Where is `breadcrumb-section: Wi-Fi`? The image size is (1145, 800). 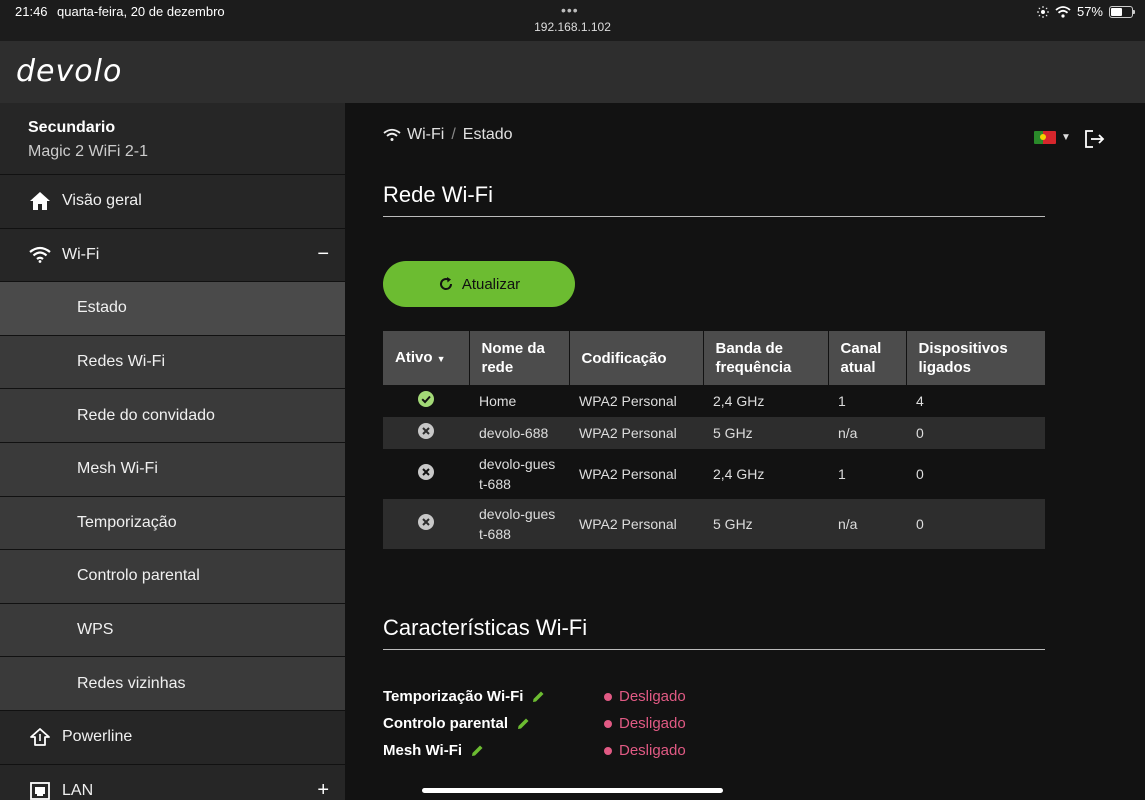 breadcrumb-section: Wi-Fi is located at coordinates (425, 135).